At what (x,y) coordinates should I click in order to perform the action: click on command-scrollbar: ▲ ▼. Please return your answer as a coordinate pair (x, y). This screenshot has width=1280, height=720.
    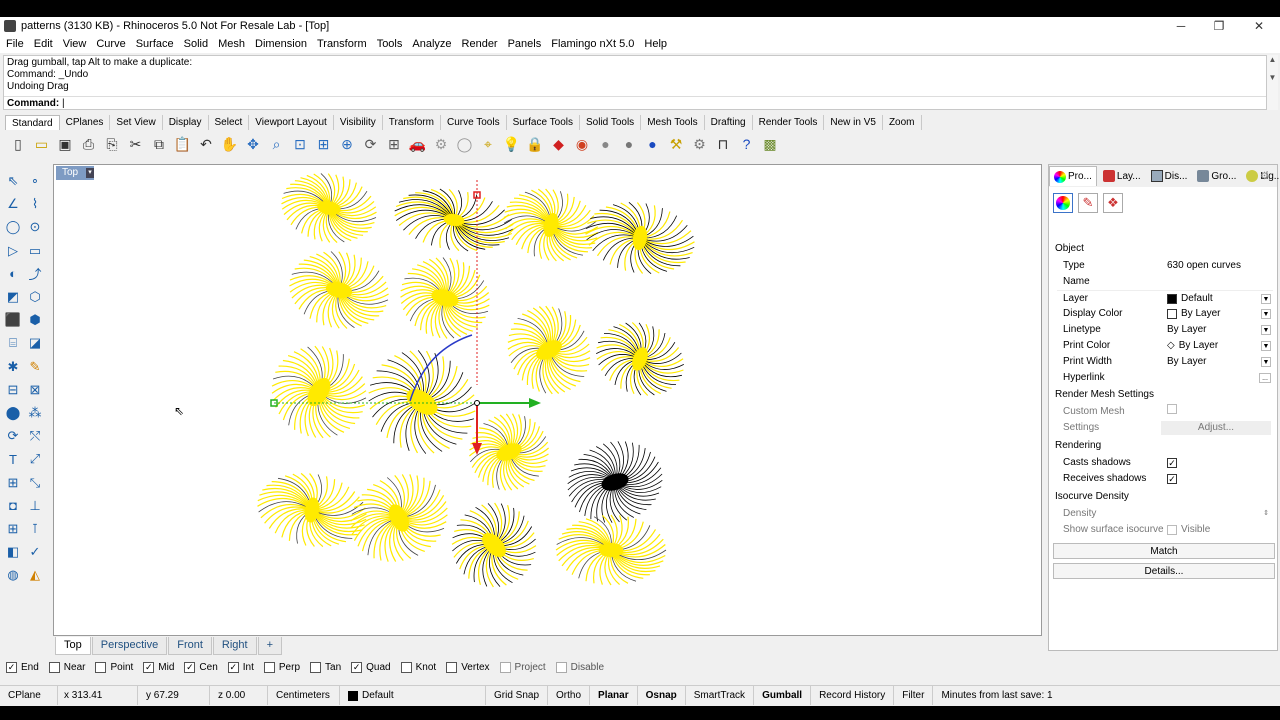
    Looking at the image, I should click on (1272, 82).